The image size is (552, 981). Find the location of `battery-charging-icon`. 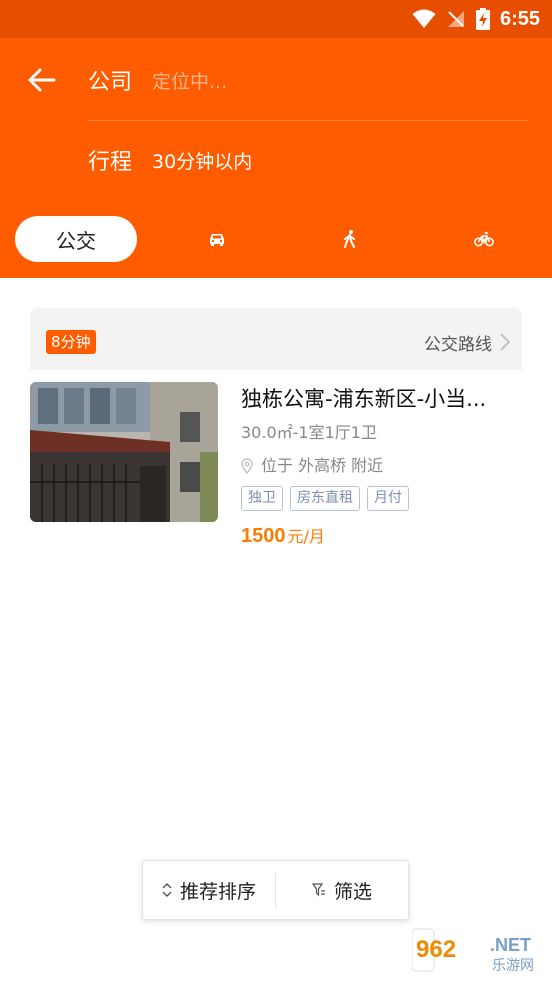

battery-charging-icon is located at coordinates (482, 19).